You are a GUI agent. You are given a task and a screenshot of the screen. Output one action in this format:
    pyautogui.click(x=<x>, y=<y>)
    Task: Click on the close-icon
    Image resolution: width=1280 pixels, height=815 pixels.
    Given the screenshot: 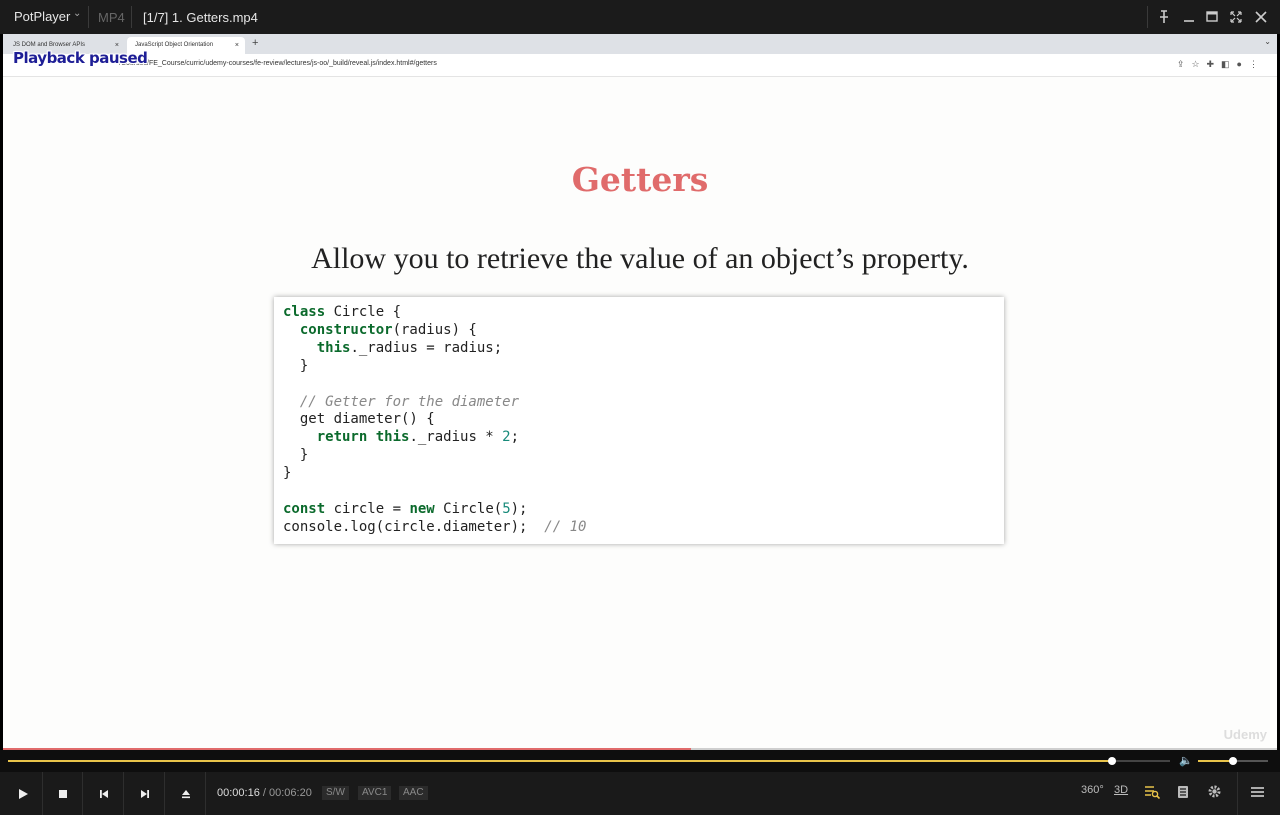 What is the action you would take?
    pyautogui.click(x=1261, y=17)
    